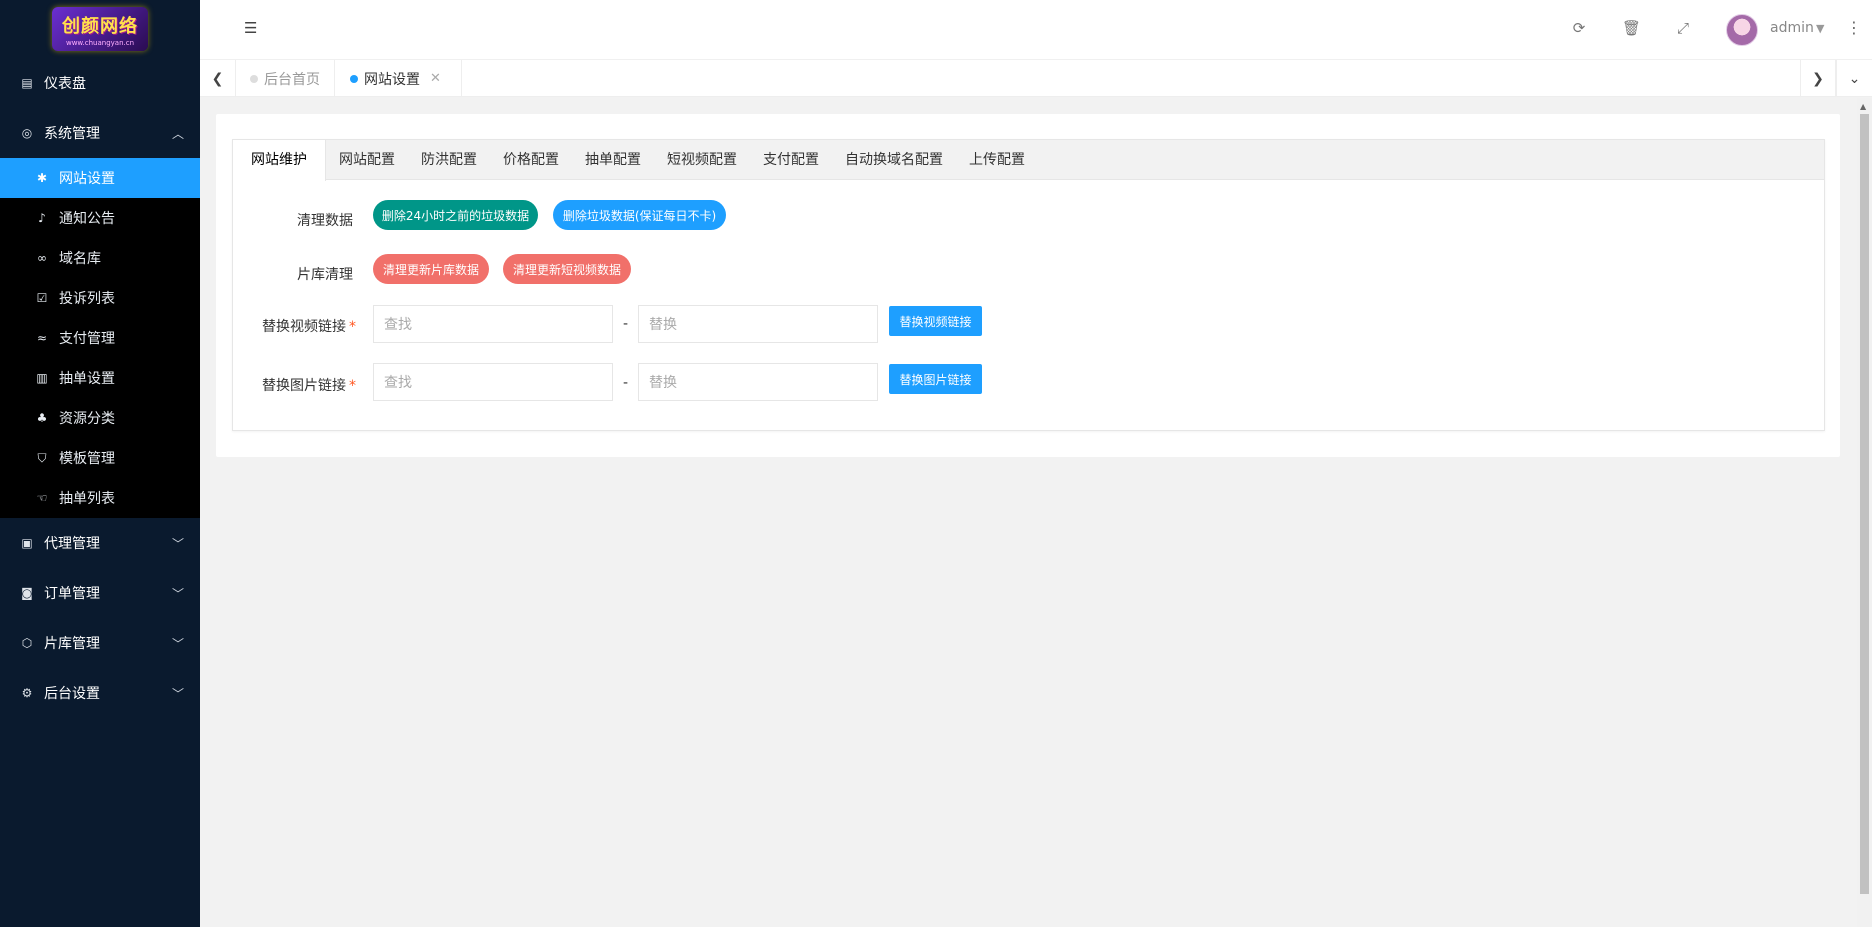  Describe the element at coordinates (27, 133) in the screenshot. I see `target-icon: ◎` at that location.